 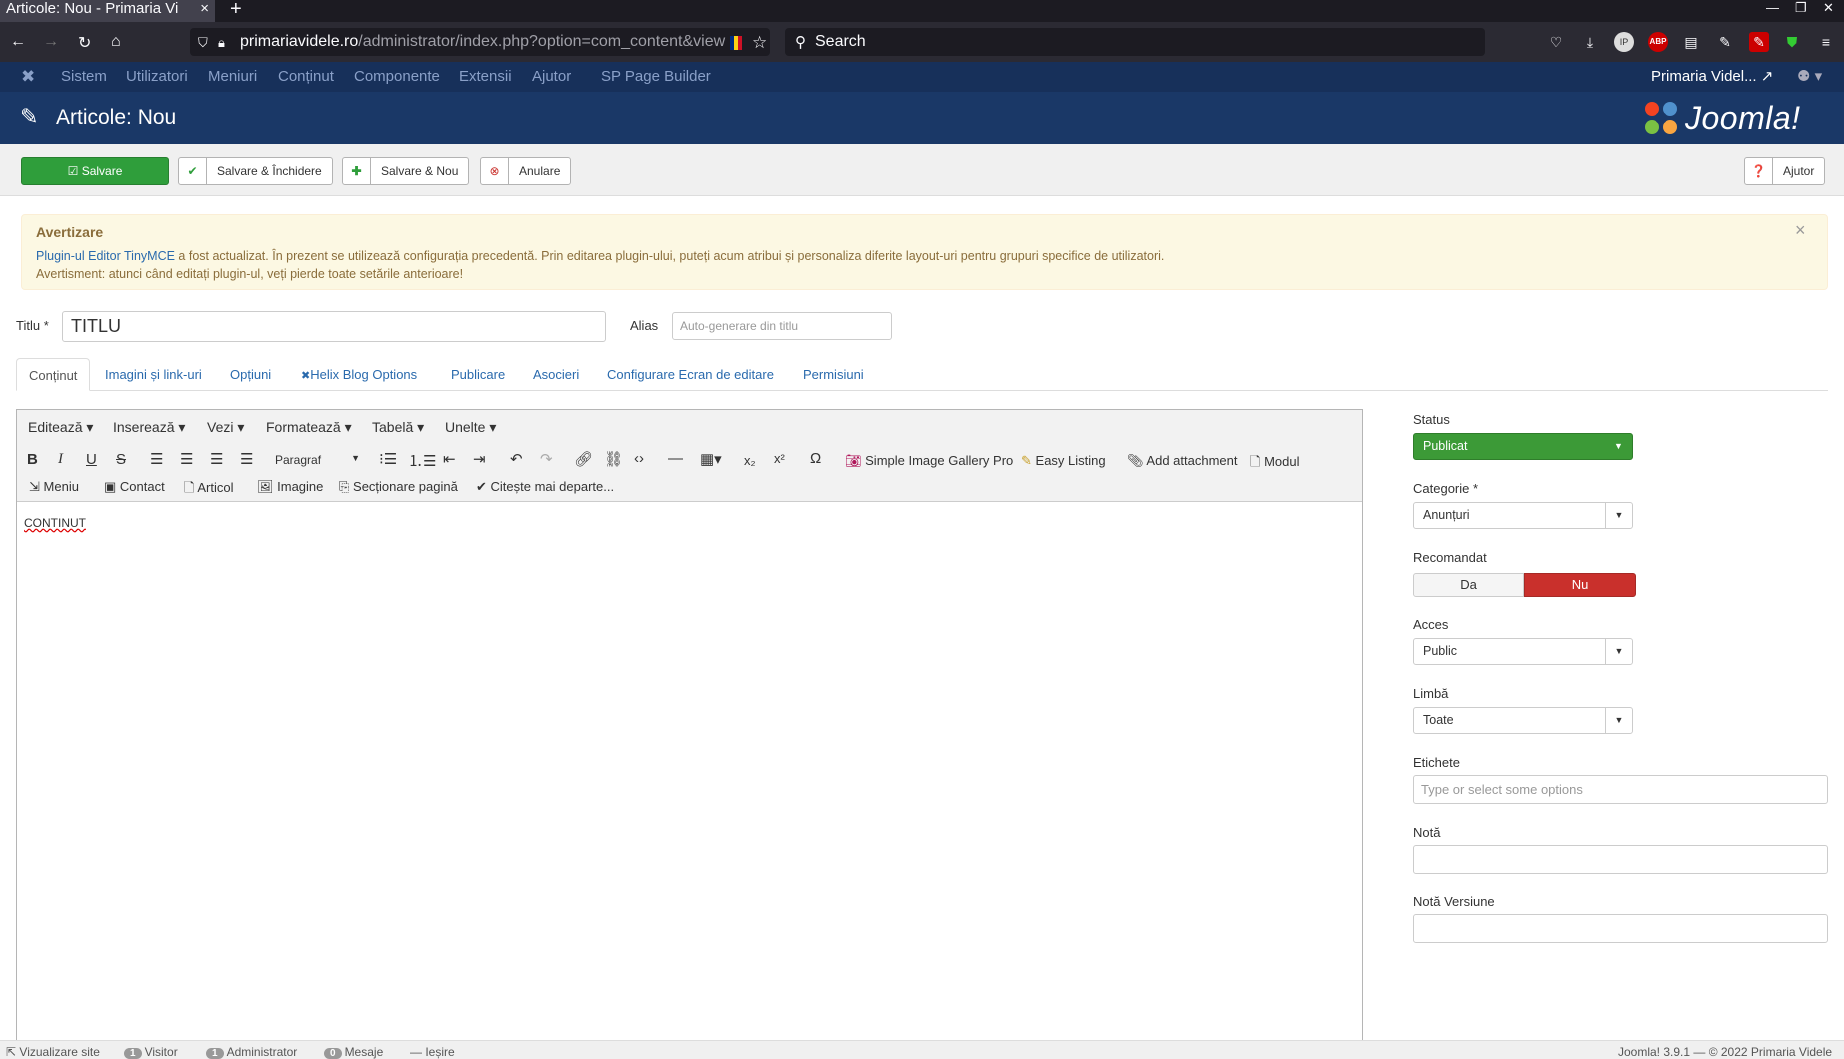 I want to click on tab-permisiuni: Permisiuni, so click(x=833, y=374).